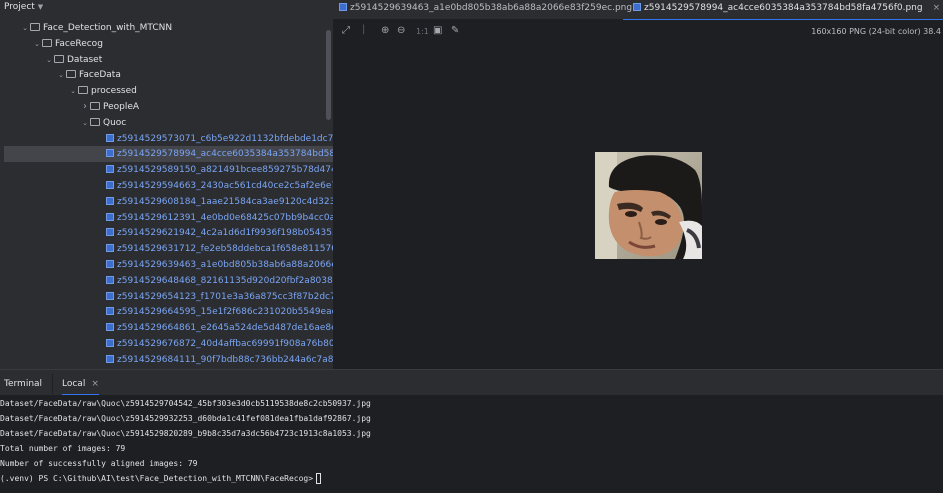 This screenshot has width=943, height=493. Describe the element at coordinates (85, 59) in the screenshot. I see `tree-label: Dataset` at that location.